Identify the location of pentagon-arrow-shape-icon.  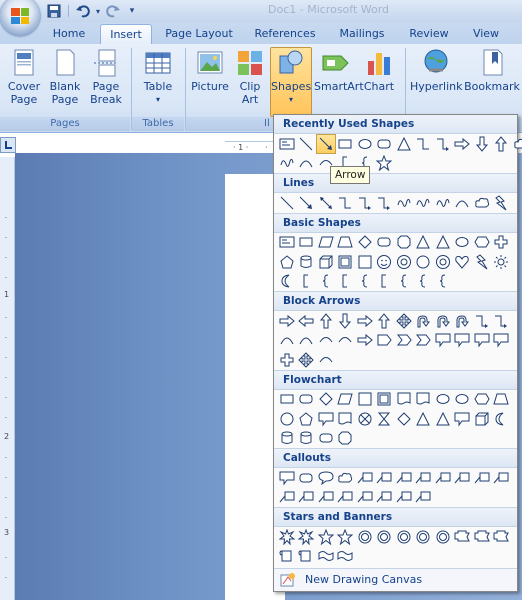
(385, 341).